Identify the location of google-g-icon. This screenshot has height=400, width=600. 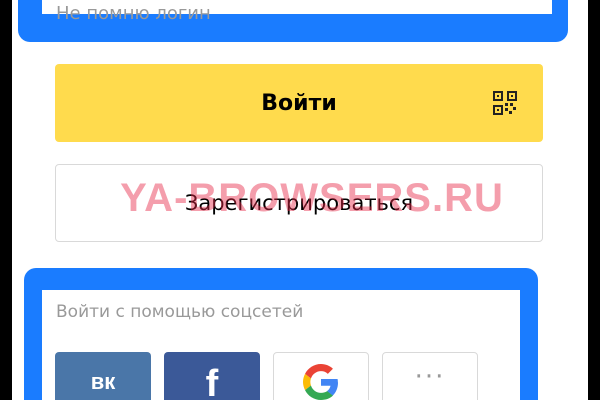
(321, 382).